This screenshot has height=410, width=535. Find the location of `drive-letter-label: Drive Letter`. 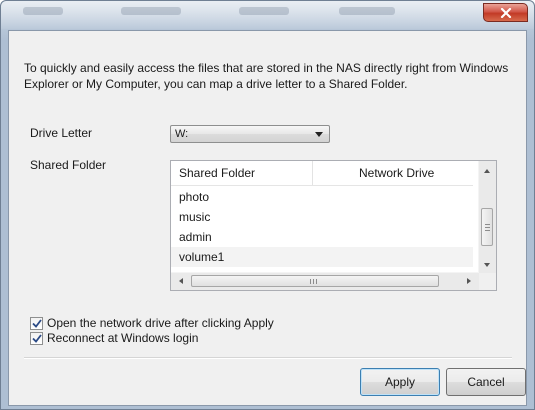

drive-letter-label: Drive Letter is located at coordinates (61, 133).